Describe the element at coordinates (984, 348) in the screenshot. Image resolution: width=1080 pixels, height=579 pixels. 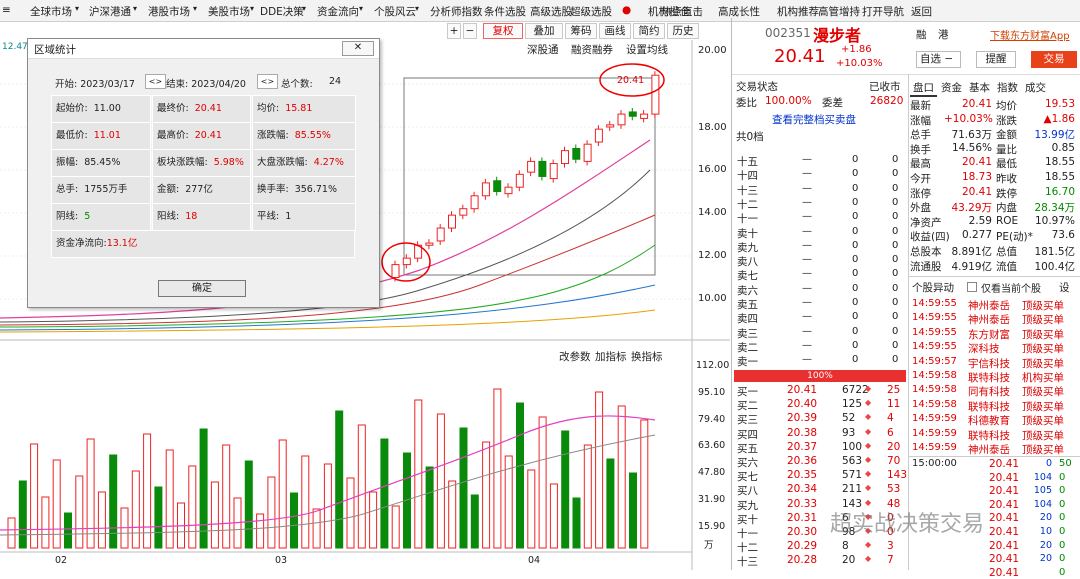
I see `yidong-stock: 深科技` at that location.